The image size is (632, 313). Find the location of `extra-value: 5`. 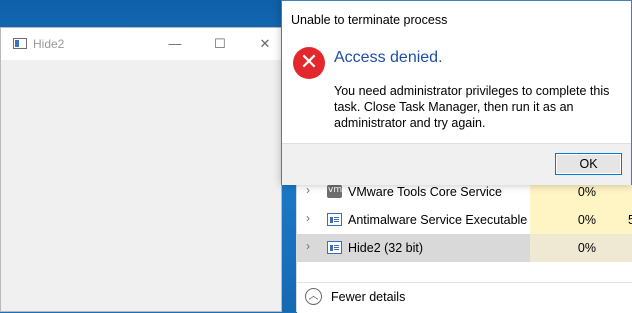

extra-value: 5 is located at coordinates (630, 220).